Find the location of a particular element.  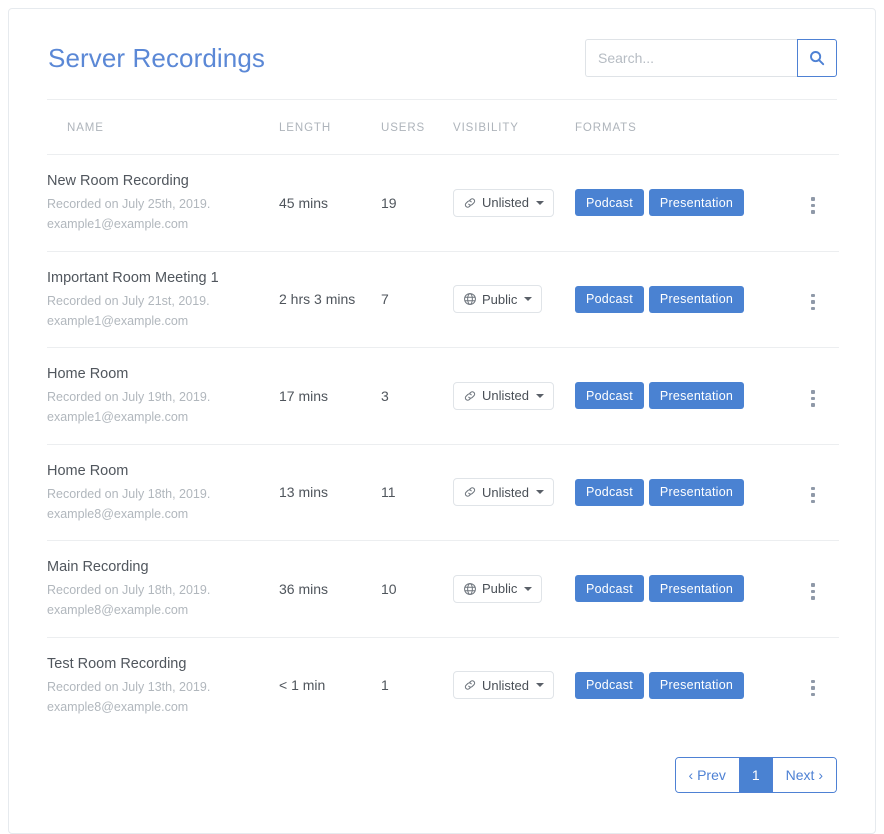

recording-length: < 1 min is located at coordinates (330, 685).